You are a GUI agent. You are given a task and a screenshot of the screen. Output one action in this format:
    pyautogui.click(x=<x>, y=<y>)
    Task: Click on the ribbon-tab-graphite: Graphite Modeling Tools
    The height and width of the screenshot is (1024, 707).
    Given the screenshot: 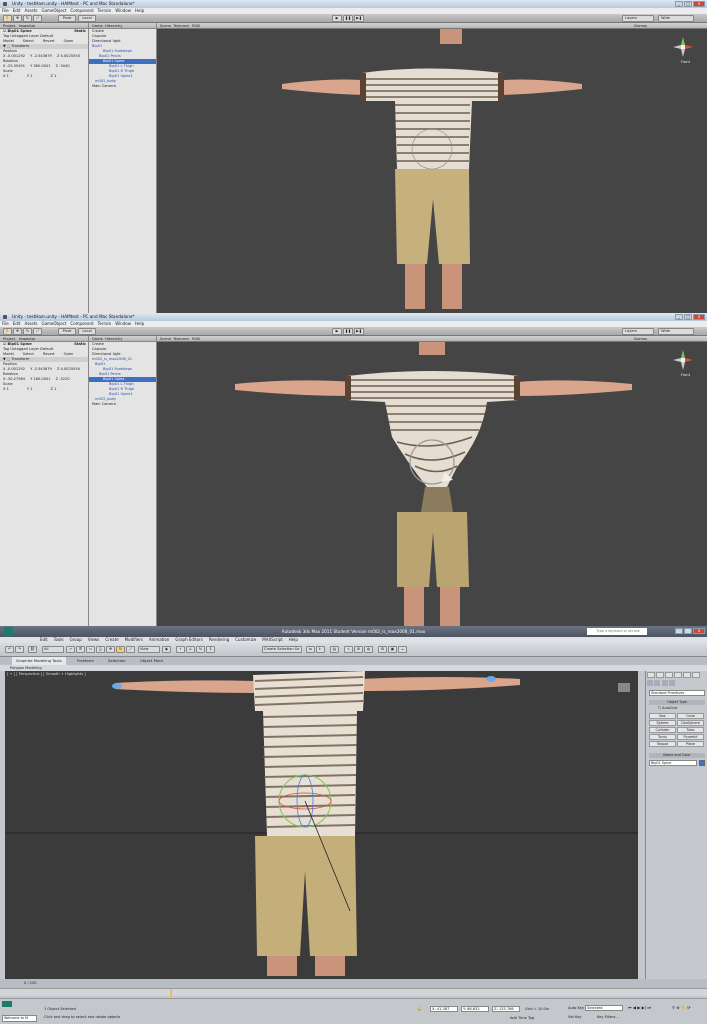 What is the action you would take?
    pyautogui.click(x=39, y=661)
    